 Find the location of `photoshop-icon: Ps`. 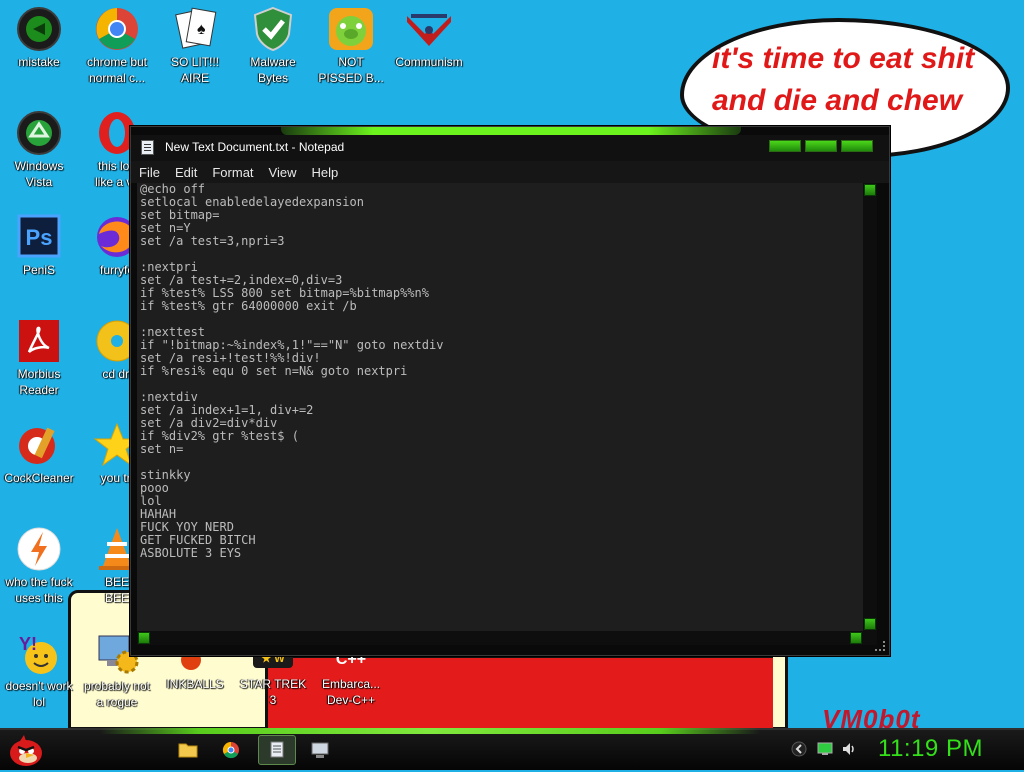

photoshop-icon: Ps is located at coordinates (39, 237).